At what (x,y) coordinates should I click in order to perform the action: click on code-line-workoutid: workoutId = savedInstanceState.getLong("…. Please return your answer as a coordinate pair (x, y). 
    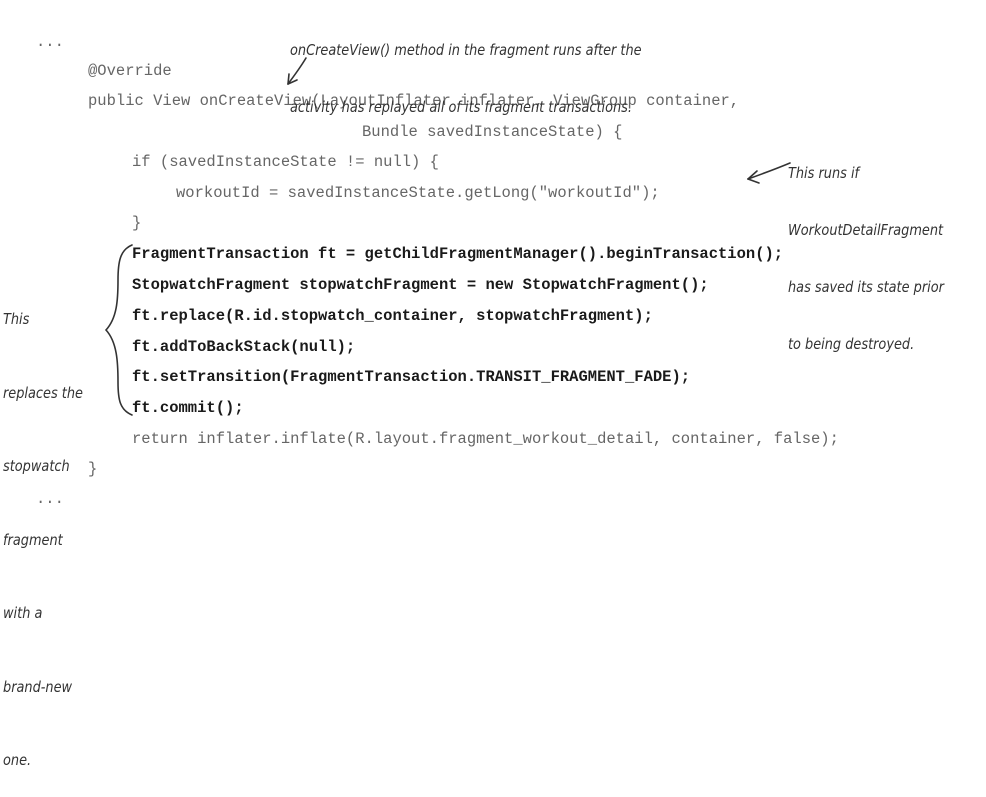
    Looking at the image, I should click on (418, 193).